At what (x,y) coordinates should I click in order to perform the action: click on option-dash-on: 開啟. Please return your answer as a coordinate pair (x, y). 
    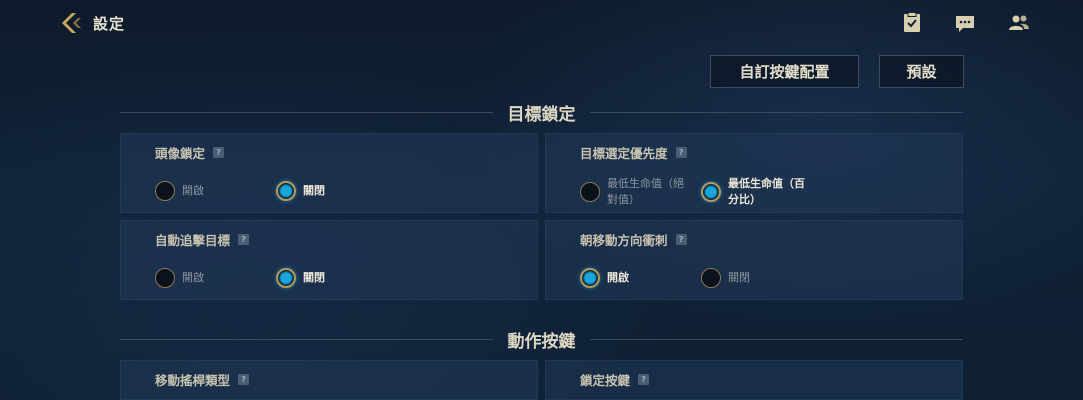
    Looking at the image, I should click on (604, 278).